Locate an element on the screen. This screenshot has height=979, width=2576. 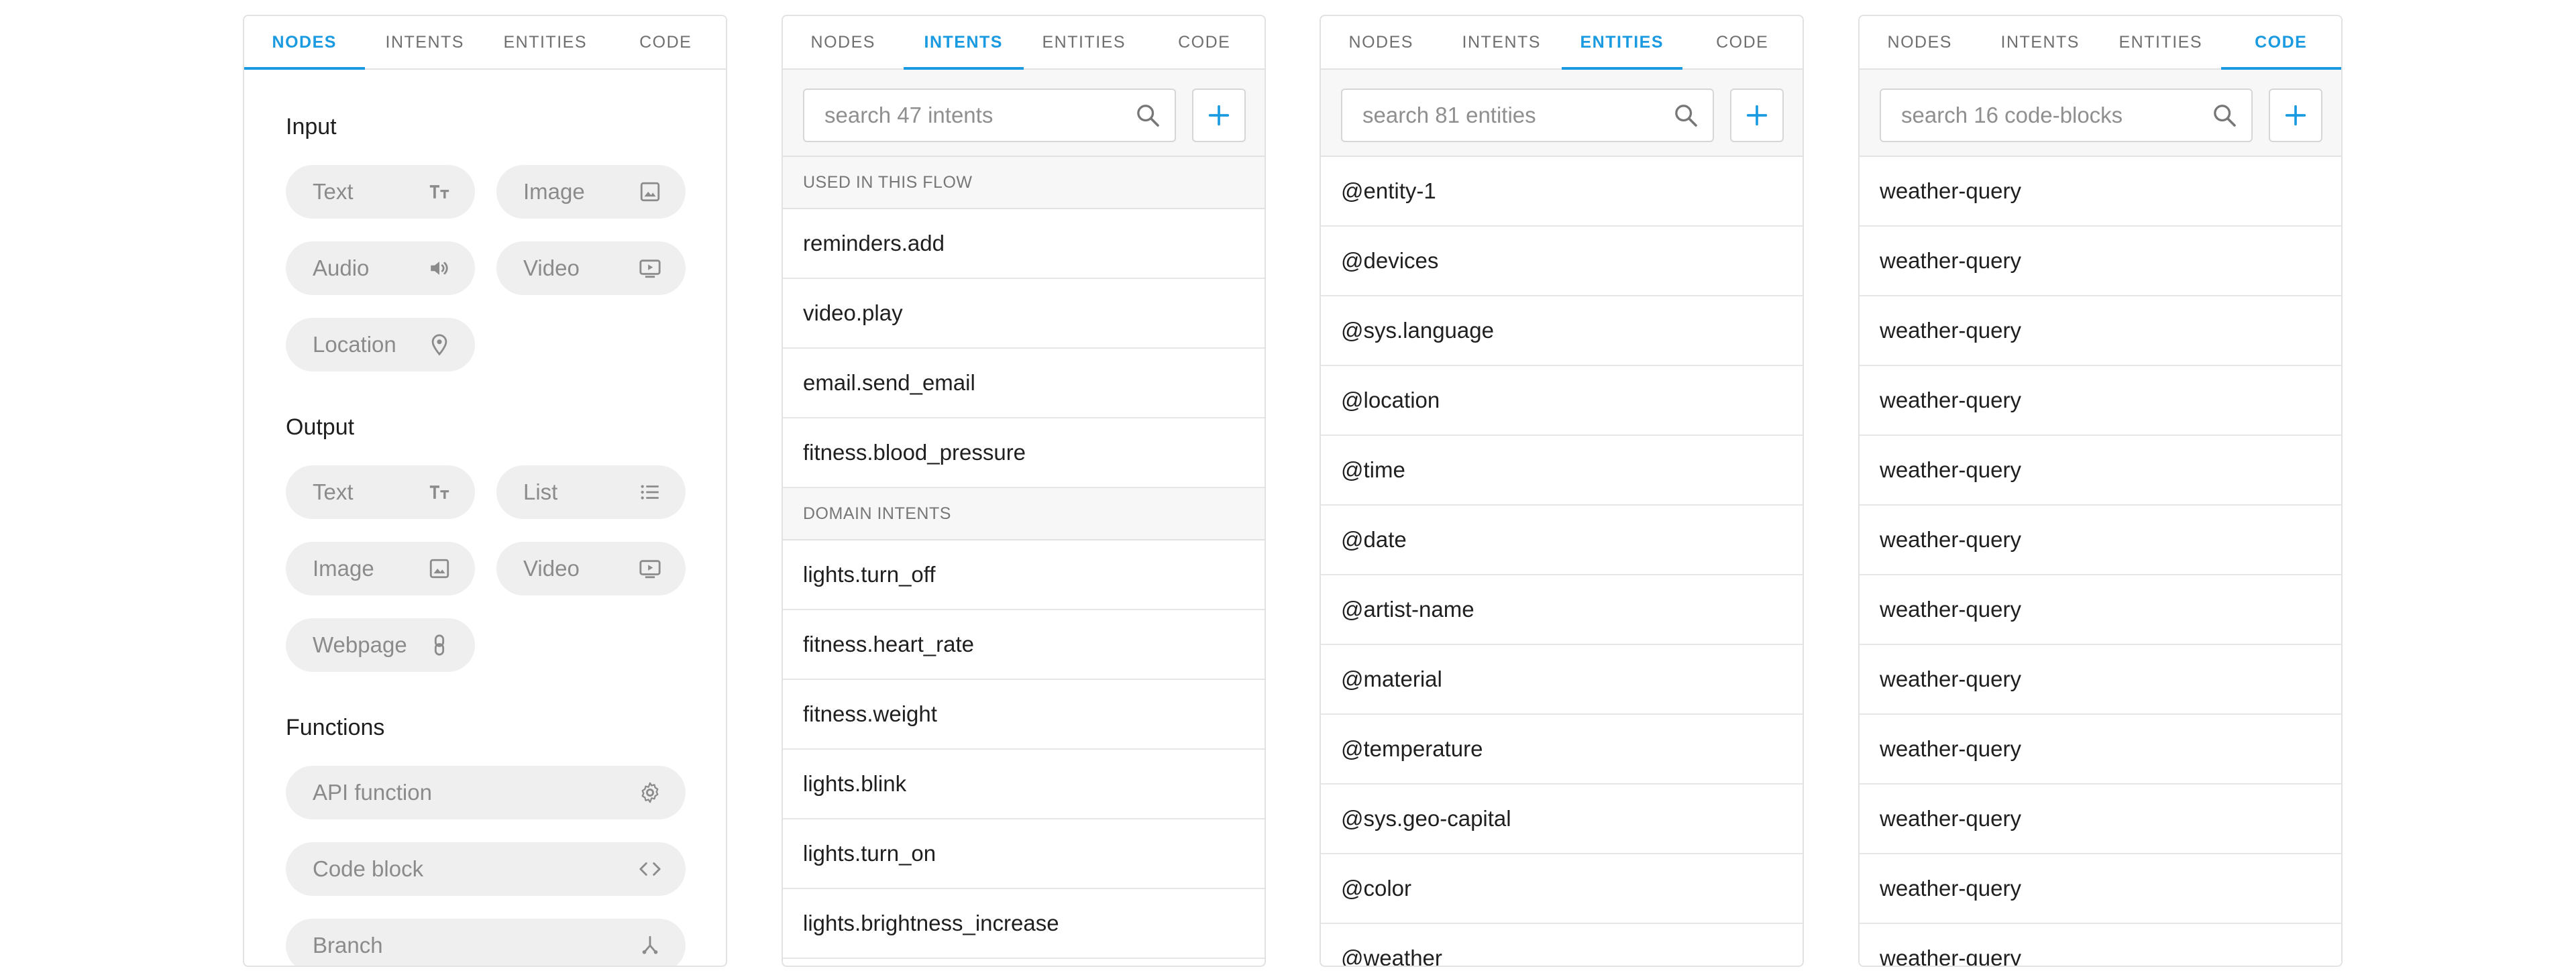
list-item: @devices is located at coordinates (1562, 261).